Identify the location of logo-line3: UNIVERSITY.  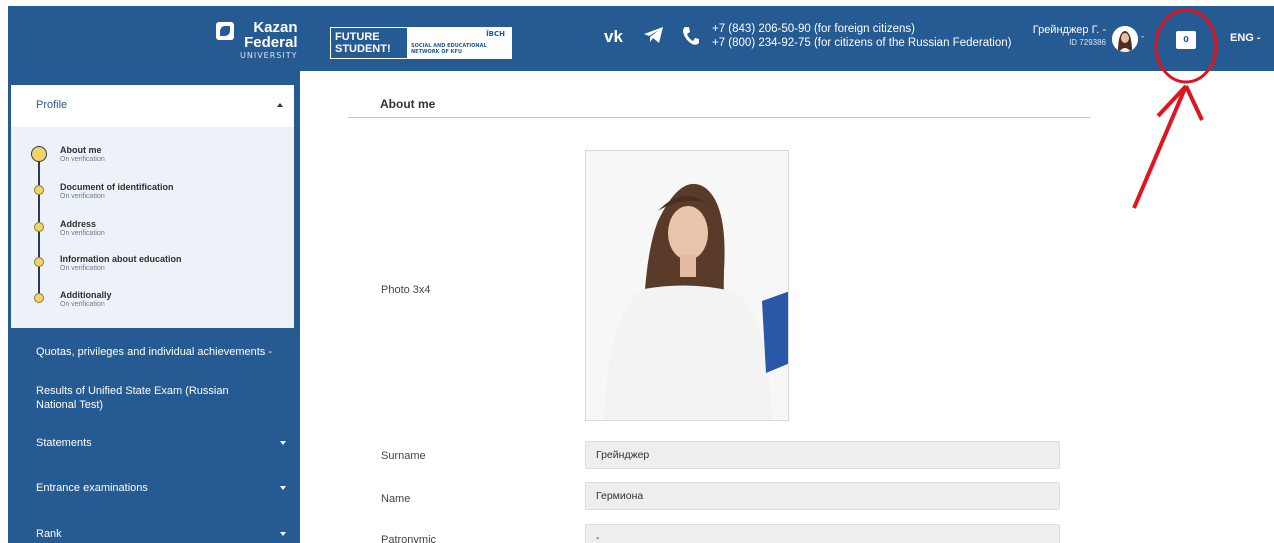
(269, 55).